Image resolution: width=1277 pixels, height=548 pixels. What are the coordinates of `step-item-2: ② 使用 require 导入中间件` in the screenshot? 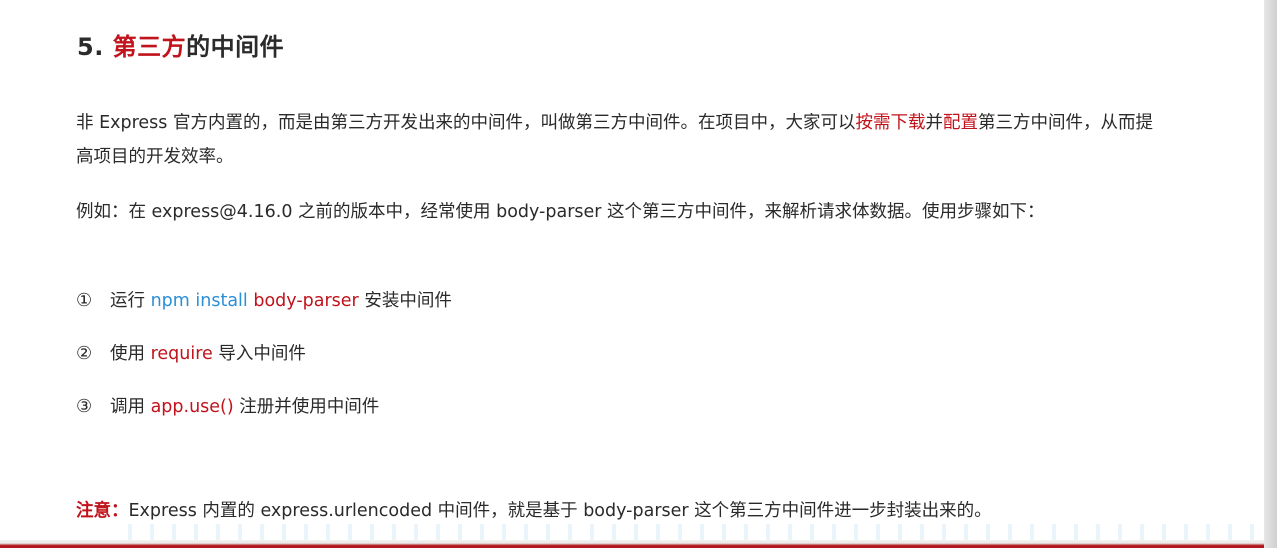 It's located at (191, 354).